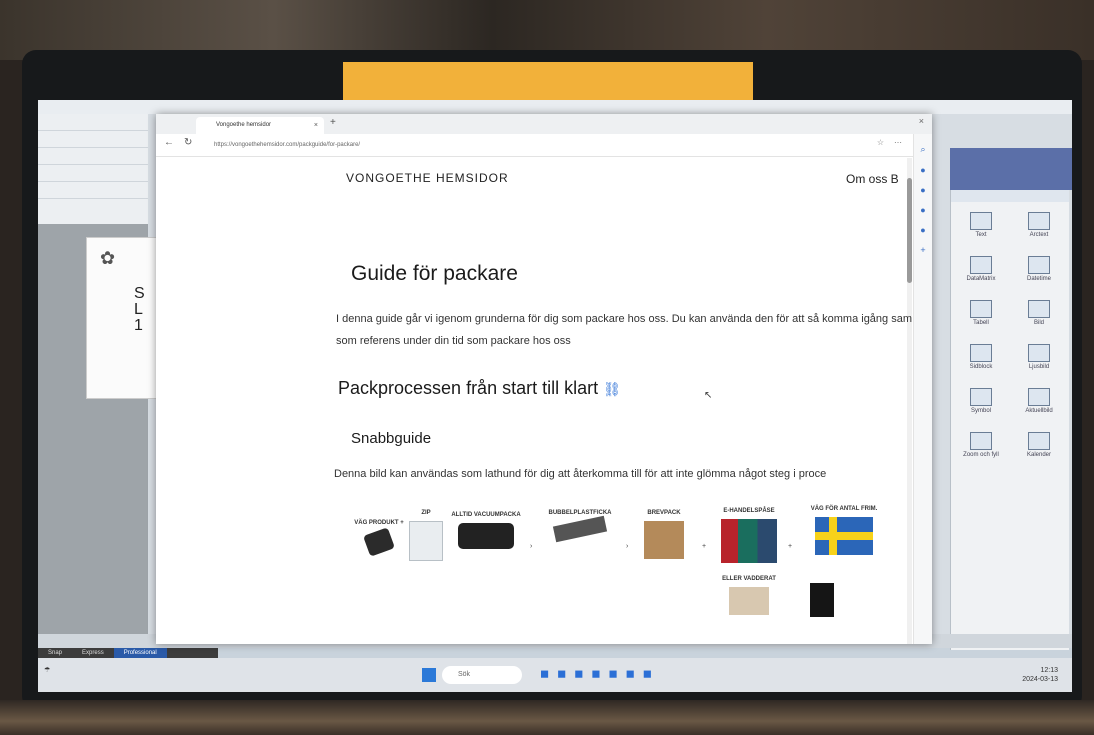 Image resolution: width=1094 pixels, height=735 pixels. What do you see at coordinates (749, 541) in the screenshot?
I see `shipping-bags-image` at bounding box center [749, 541].